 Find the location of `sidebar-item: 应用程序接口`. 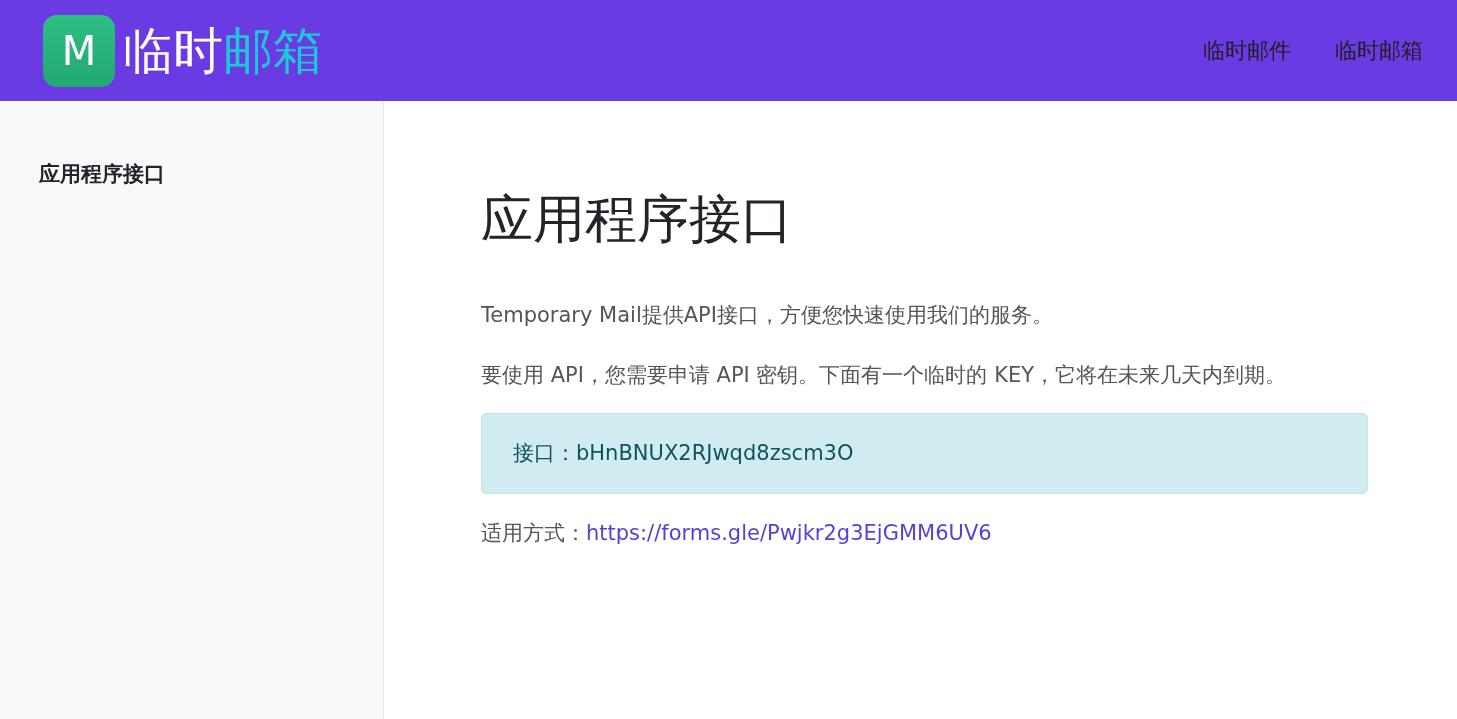

sidebar-item: 应用程序接口 is located at coordinates (211, 175).